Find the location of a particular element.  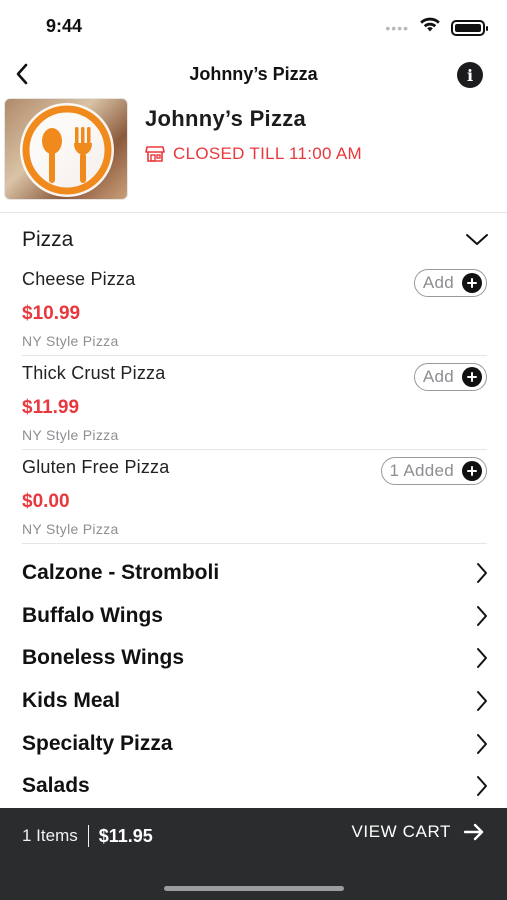

restaurant-header: Johnny’s Pizza CLOSED TILL 11:00 AM is located at coordinates (253, 154).